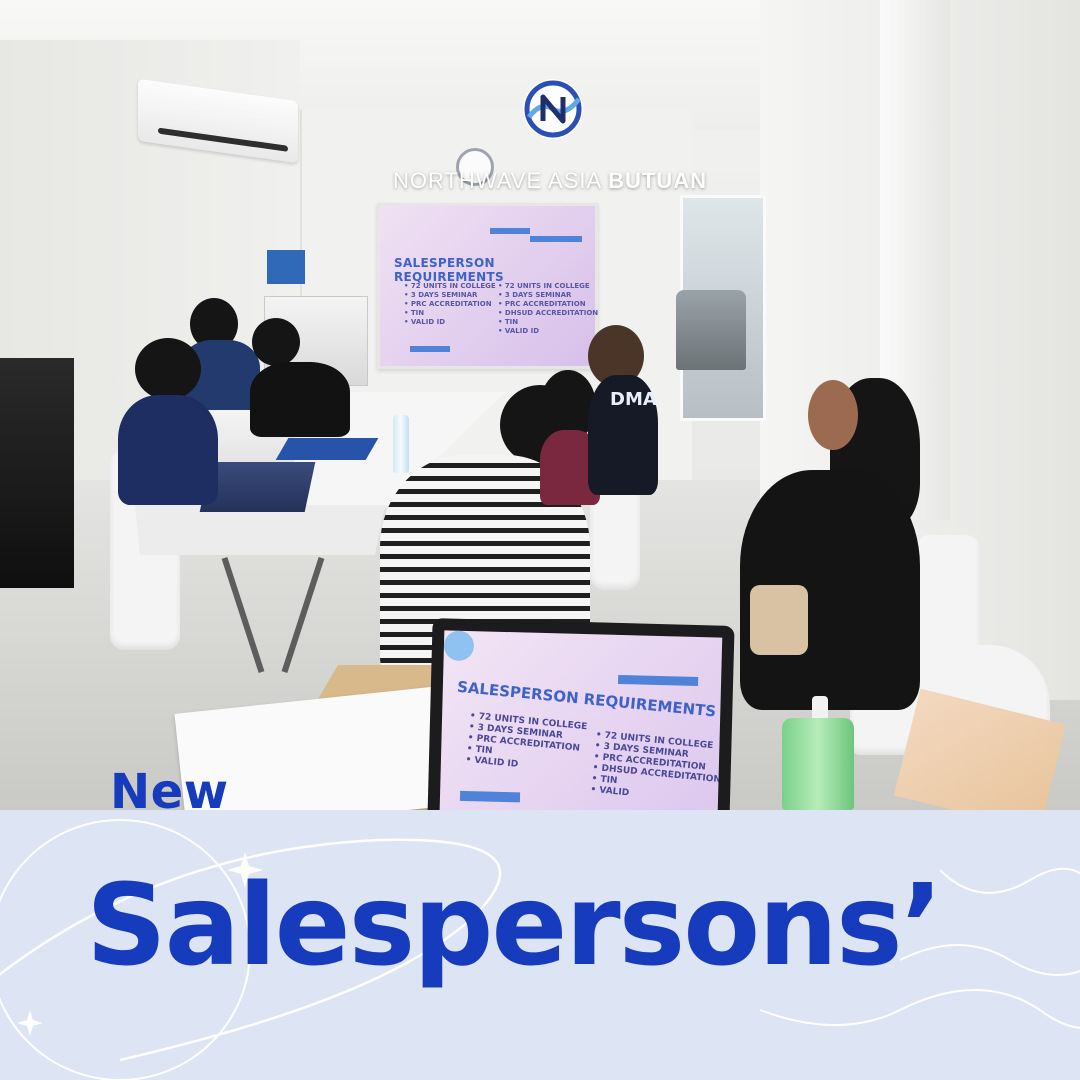 This screenshot has height=1080, width=1080. I want to click on speaker, so click(37, 473).